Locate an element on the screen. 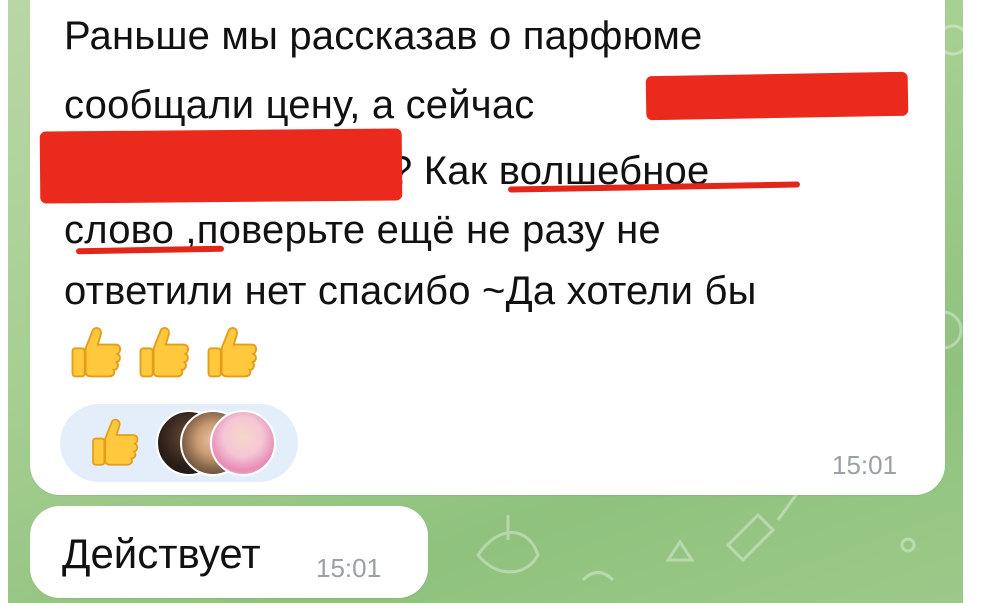  reaction-pill is located at coordinates (179, 443).